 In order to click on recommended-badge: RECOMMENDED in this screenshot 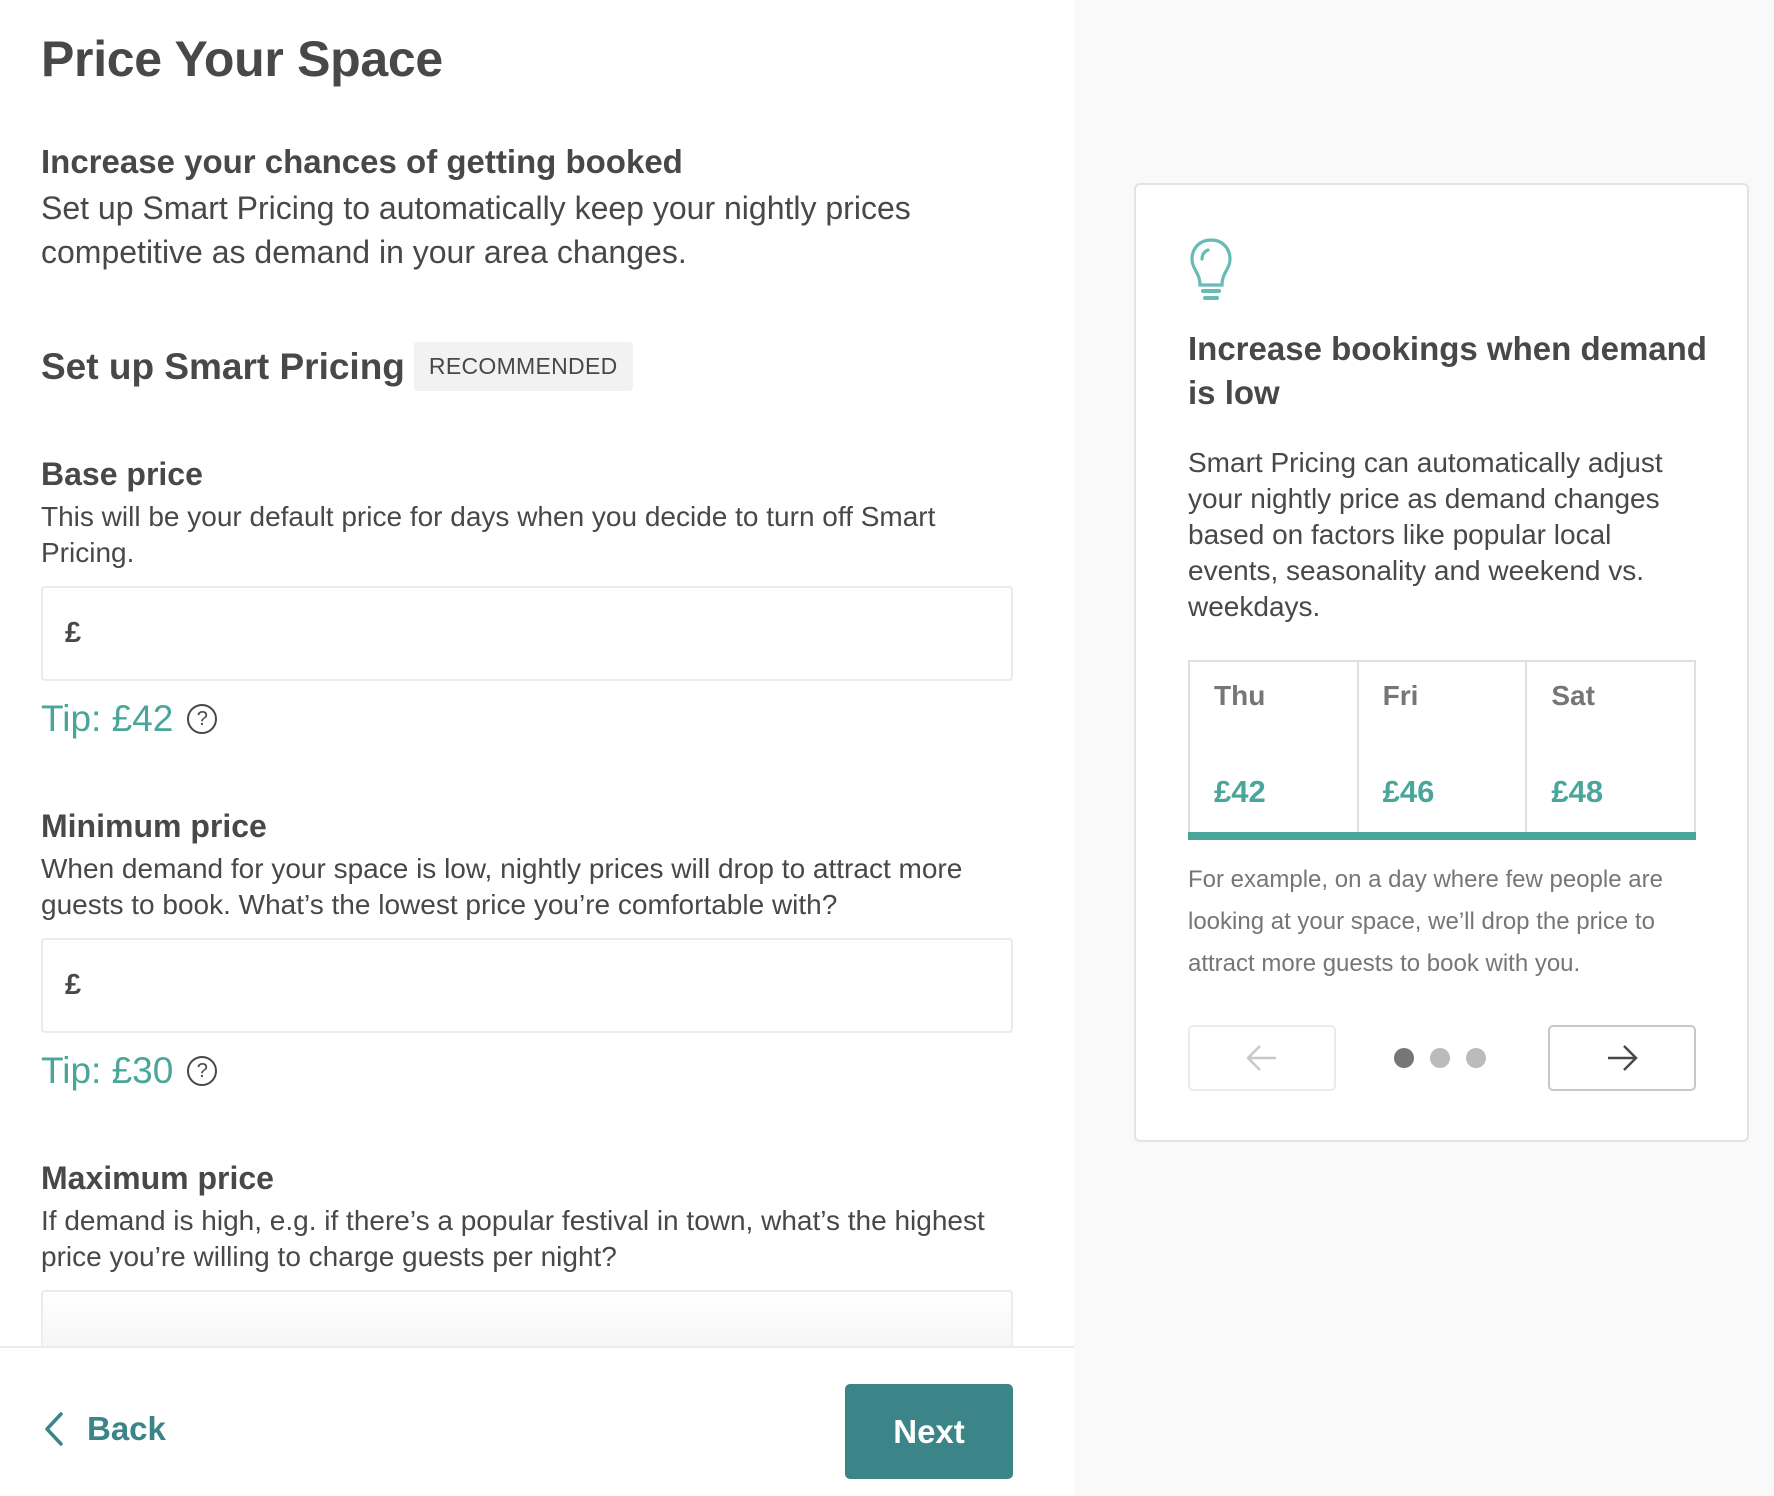, I will do `click(523, 366)`.